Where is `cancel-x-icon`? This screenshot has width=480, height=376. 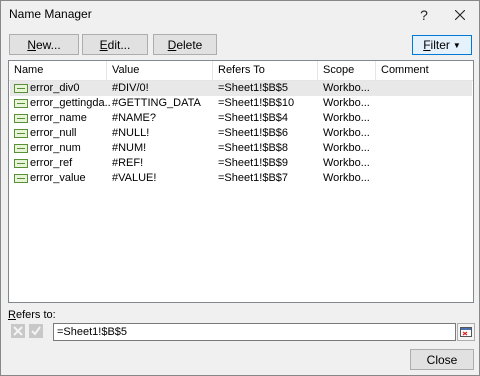
cancel-x-icon is located at coordinates (18, 331).